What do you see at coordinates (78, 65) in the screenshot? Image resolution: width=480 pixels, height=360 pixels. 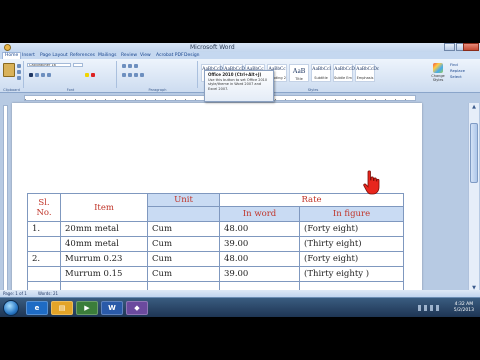 I see `font-size-select` at bounding box center [78, 65].